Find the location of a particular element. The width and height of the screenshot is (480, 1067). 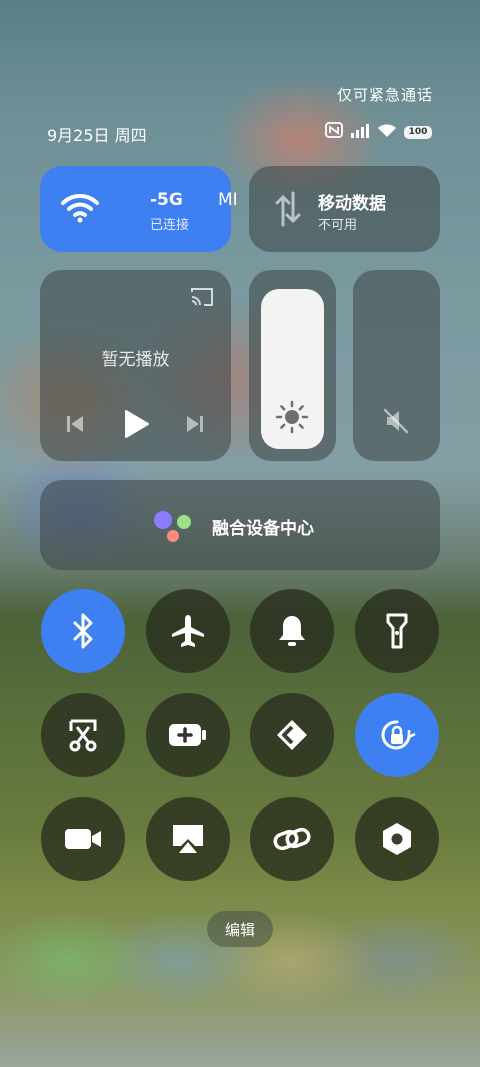

wifi-tile: -5G MIC 已连接 is located at coordinates (139, 209).